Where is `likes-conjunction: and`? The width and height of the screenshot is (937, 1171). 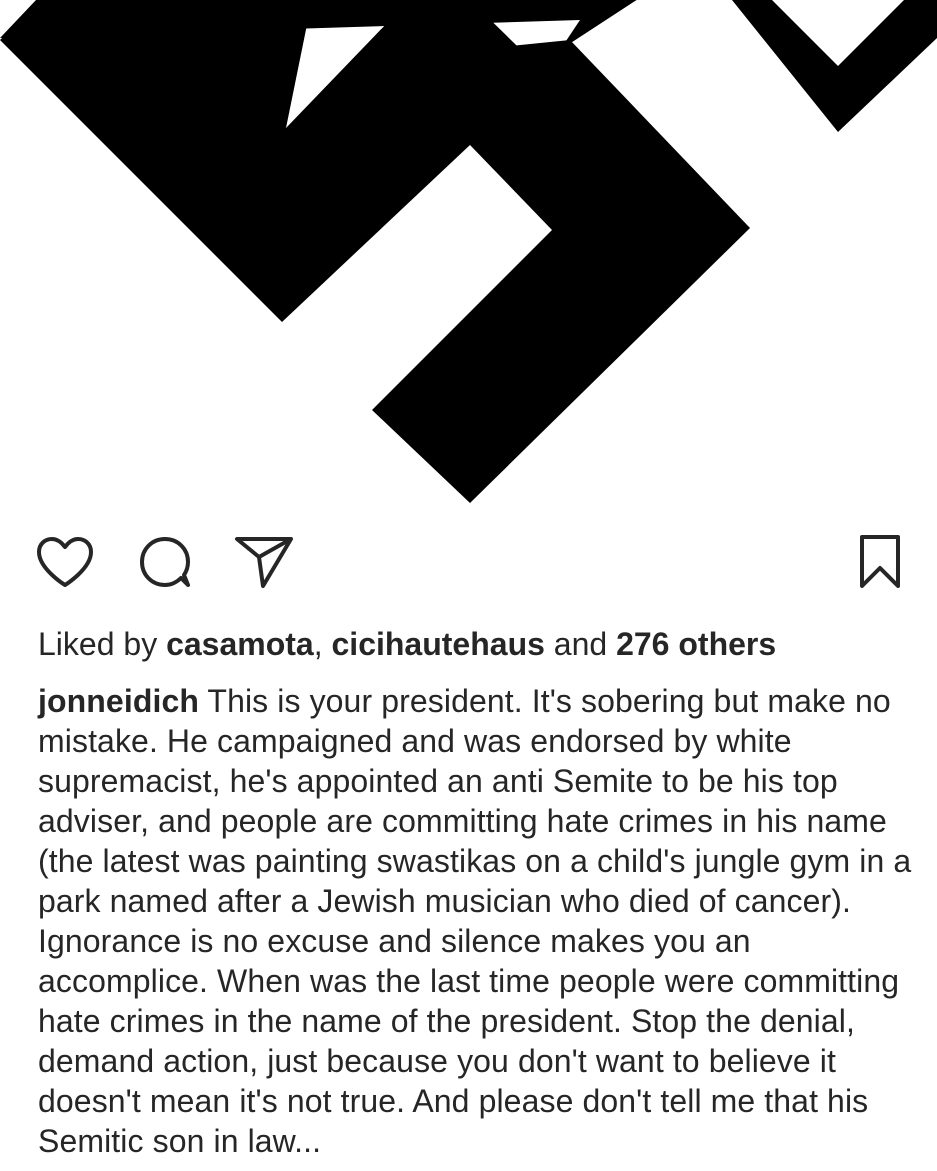
likes-conjunction: and is located at coordinates (580, 644).